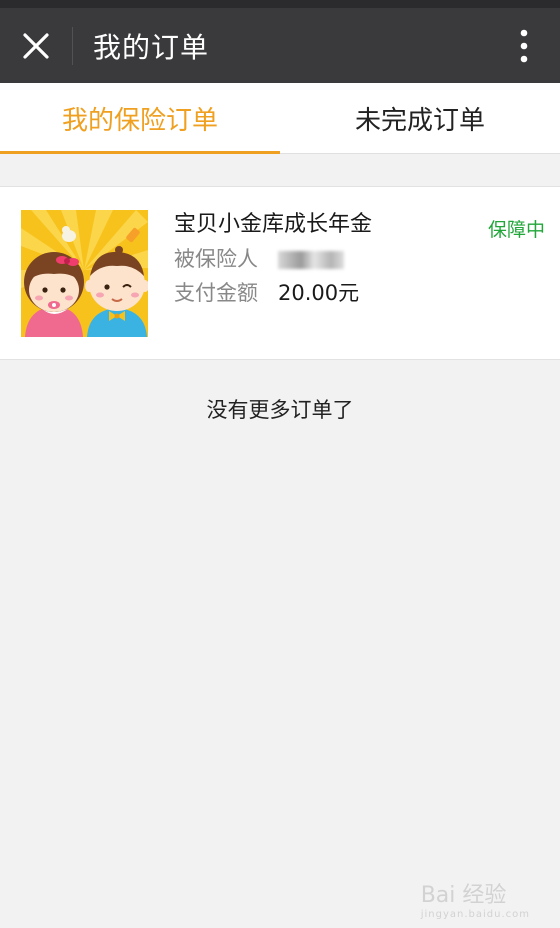 This screenshot has height=928, width=560. I want to click on insured-row: 被保险人, so click(273, 259).